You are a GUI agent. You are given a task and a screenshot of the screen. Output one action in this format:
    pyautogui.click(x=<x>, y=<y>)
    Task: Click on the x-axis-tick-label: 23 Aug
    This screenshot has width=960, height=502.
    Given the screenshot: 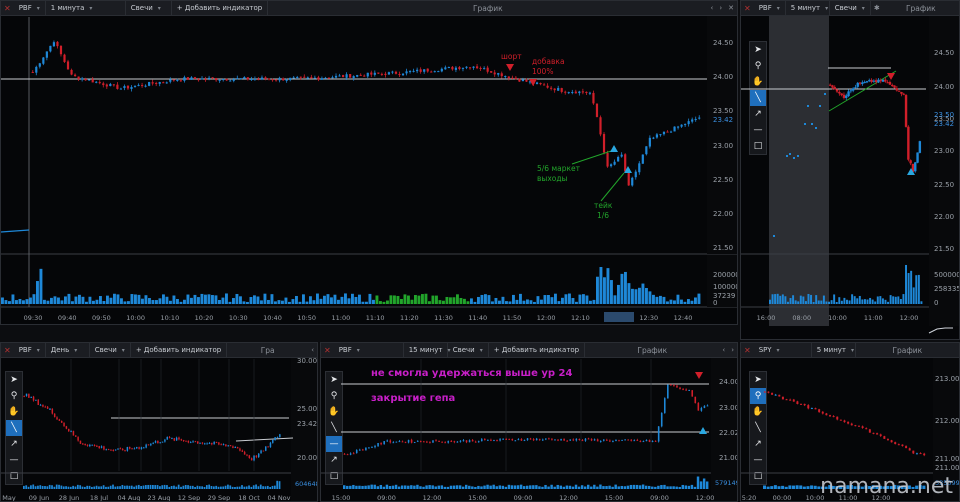 What is the action you would take?
    pyautogui.click(x=158, y=498)
    